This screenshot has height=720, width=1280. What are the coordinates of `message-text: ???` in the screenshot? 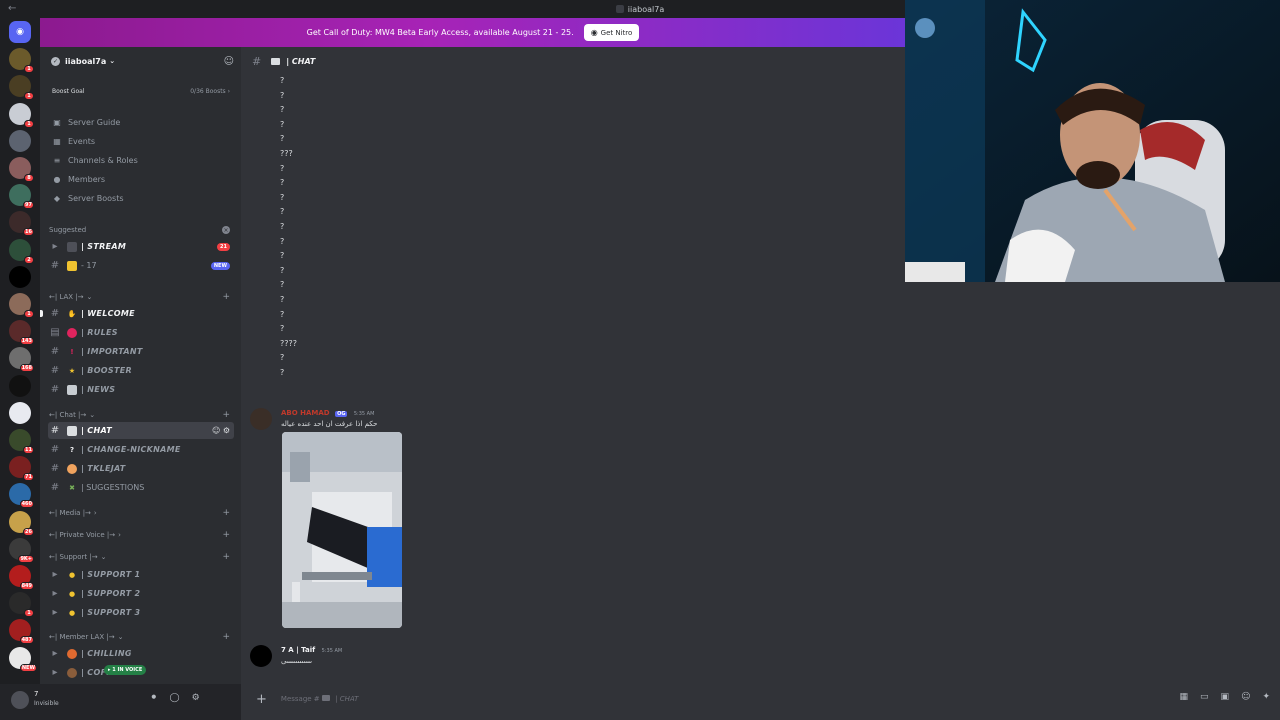 It's located at (286, 153).